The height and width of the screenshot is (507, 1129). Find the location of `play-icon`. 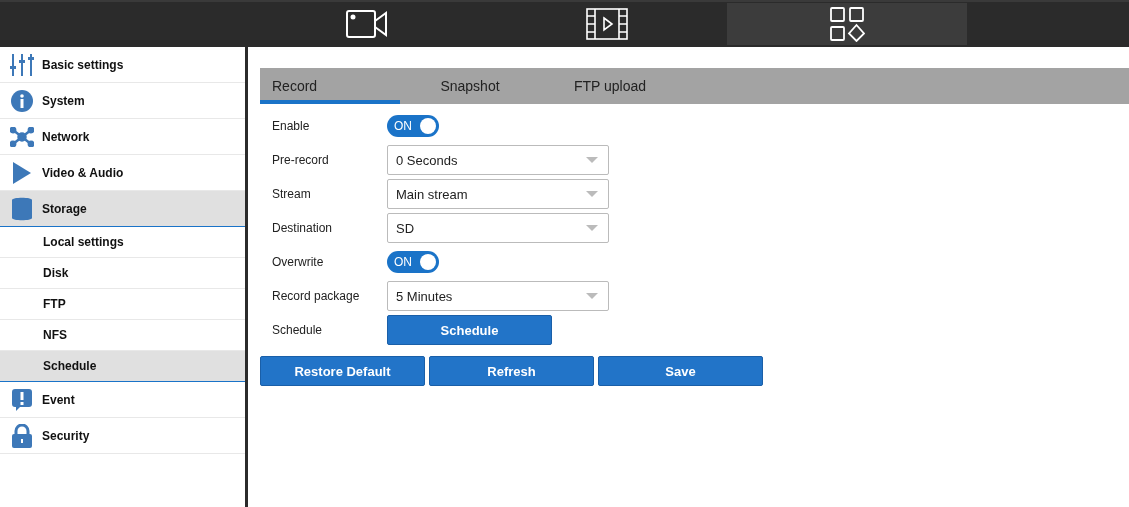

play-icon is located at coordinates (22, 172).